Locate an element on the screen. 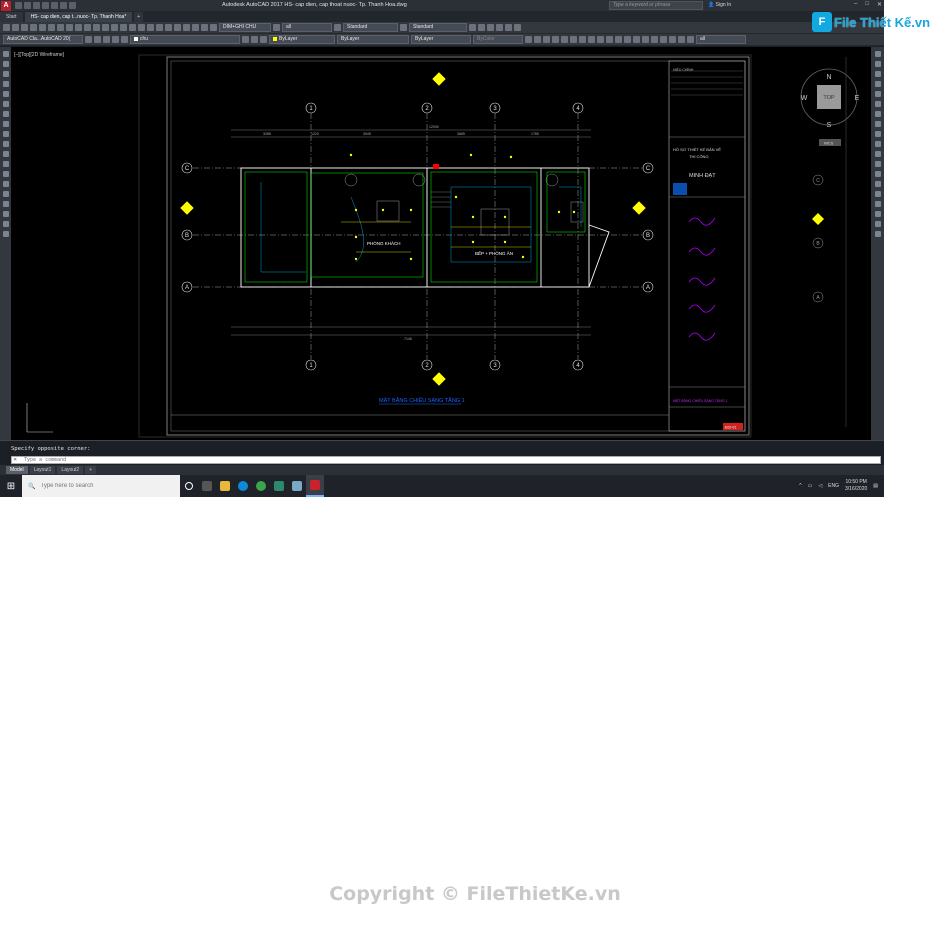  network-icon: ▭ is located at coordinates (810, 486).